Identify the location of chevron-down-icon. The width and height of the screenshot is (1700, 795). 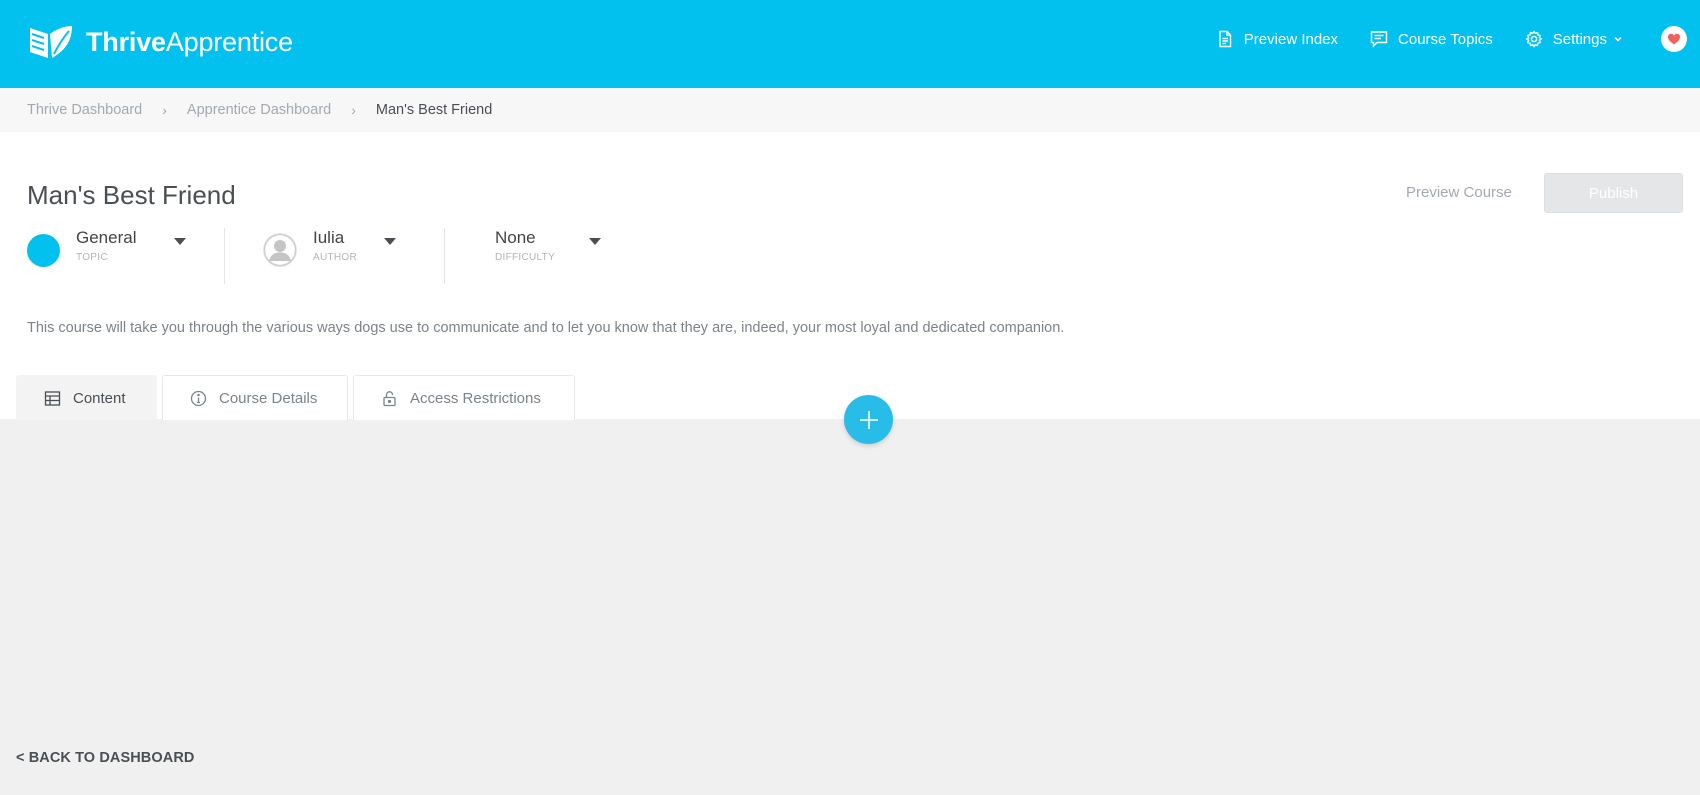
(1618, 39).